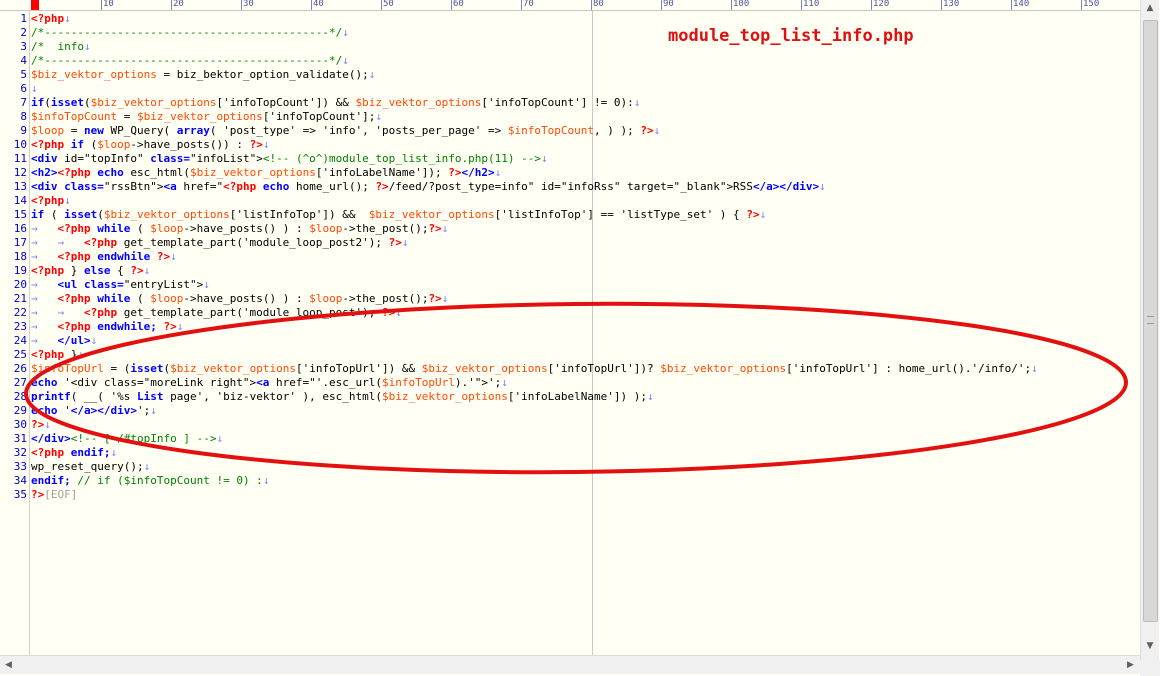 This screenshot has width=1160, height=676. What do you see at coordinates (1150, 668) in the screenshot?
I see `scrollbar-corner` at bounding box center [1150, 668].